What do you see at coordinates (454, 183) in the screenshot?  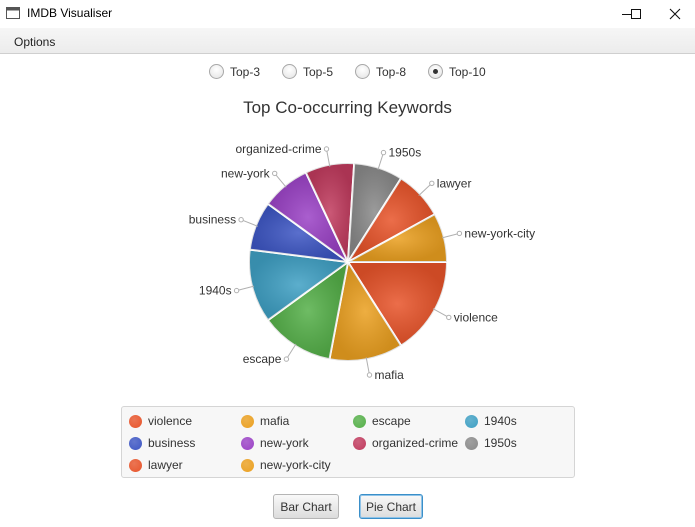 I see `pie-label-lawyer: lawyer` at bounding box center [454, 183].